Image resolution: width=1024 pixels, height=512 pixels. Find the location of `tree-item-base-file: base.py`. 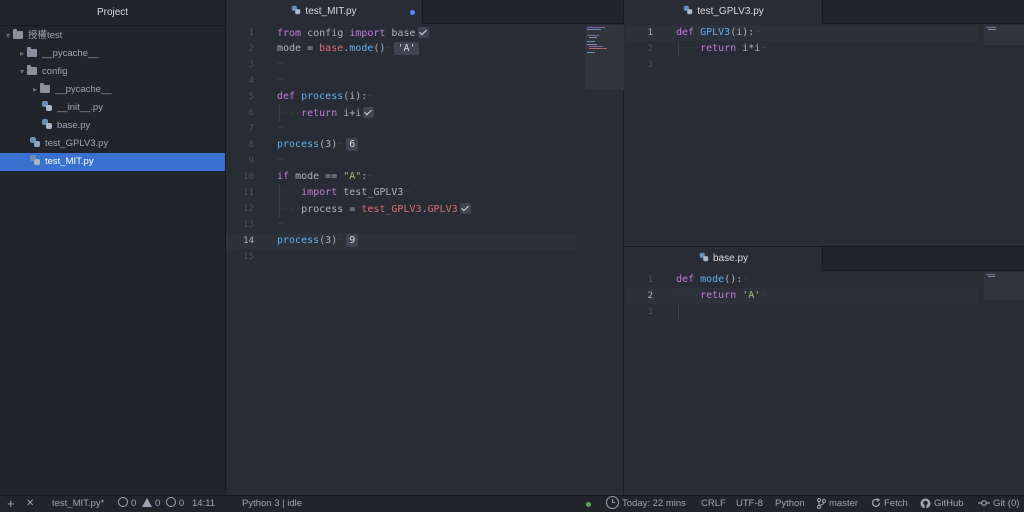

tree-item-base-file: base.py is located at coordinates (112, 126).